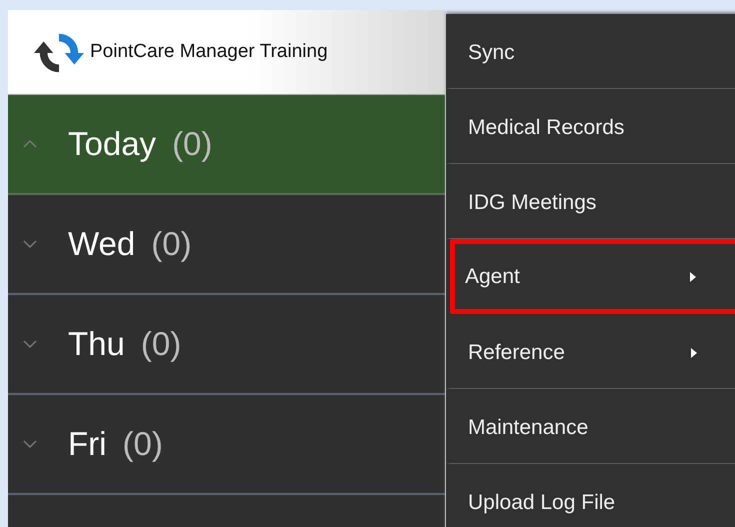 The height and width of the screenshot is (527, 735). Describe the element at coordinates (112, 144) in the screenshot. I see `day-label: Today` at that location.